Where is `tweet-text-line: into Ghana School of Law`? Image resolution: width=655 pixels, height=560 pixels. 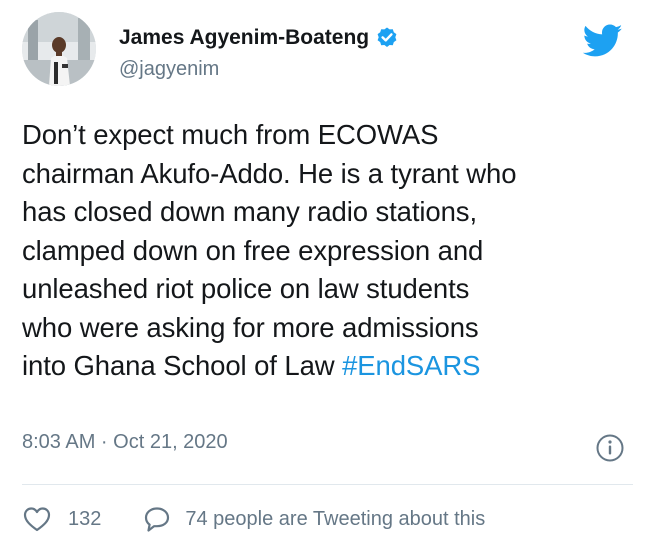 tweet-text-line: into Ghana School of Law is located at coordinates (182, 365).